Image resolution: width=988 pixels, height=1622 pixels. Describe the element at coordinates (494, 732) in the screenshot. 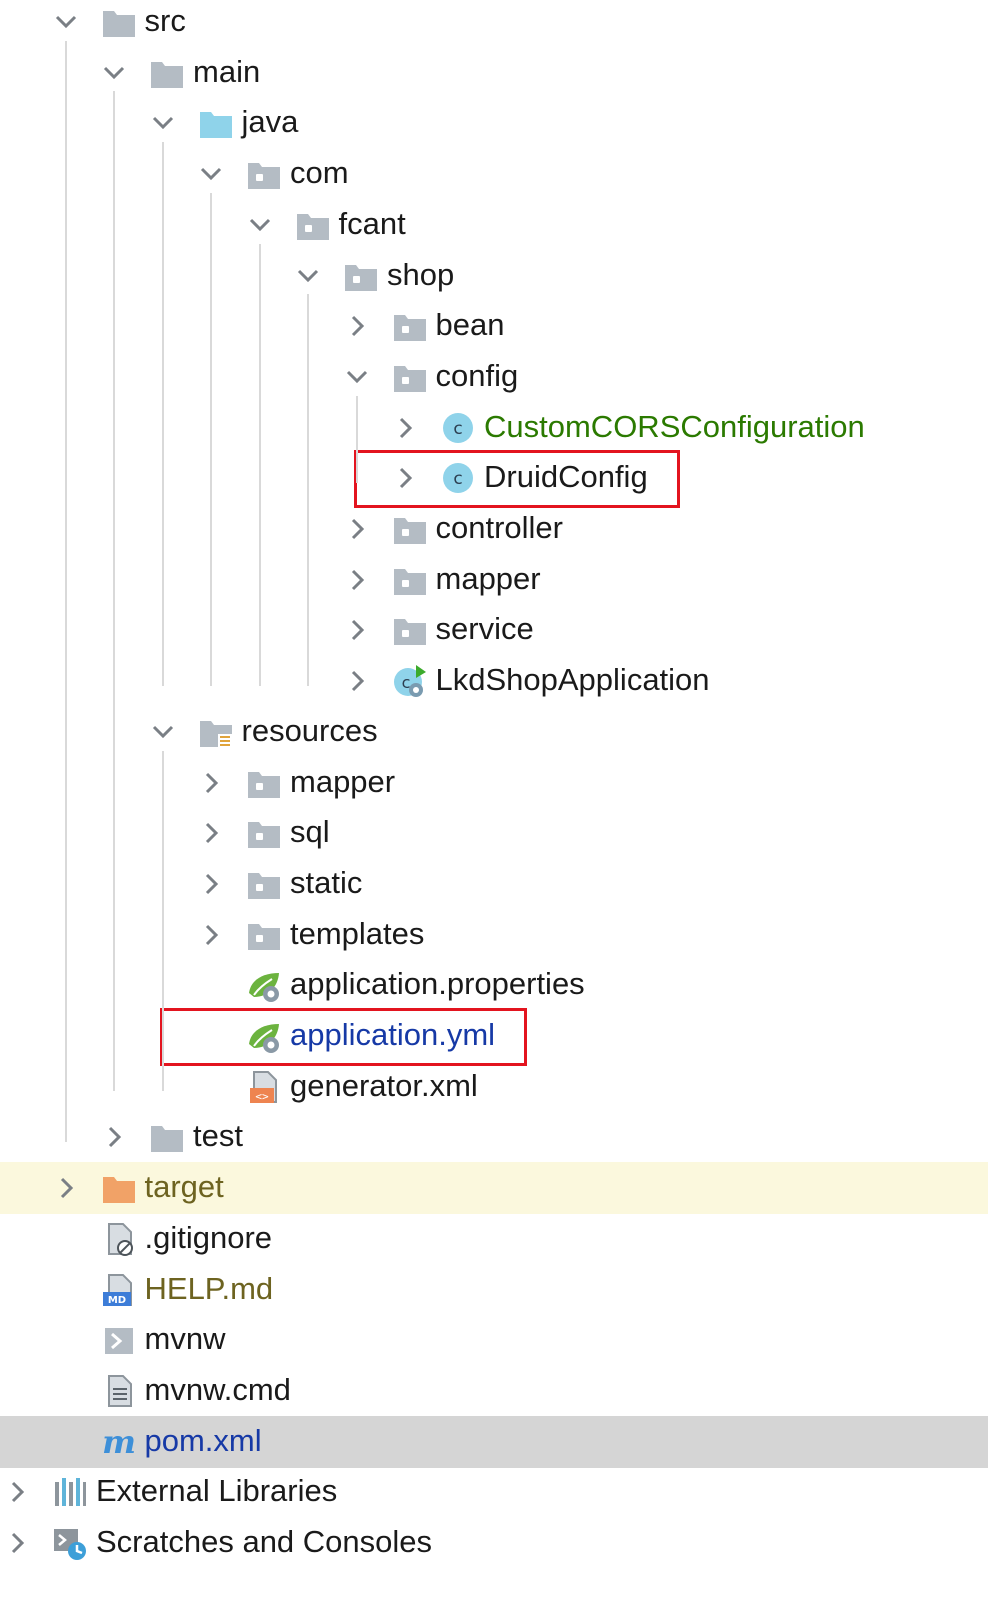

I see `tree-node-resources: resources` at that location.